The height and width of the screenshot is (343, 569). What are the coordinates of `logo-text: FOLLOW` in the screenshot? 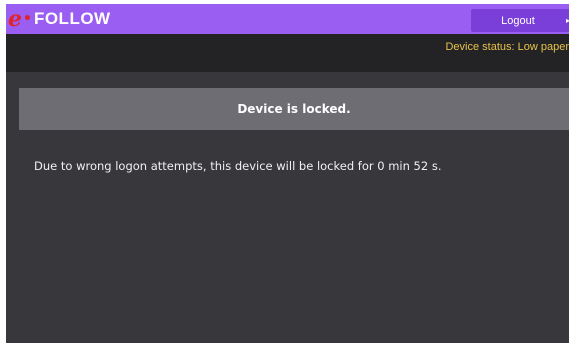 It's located at (72, 18).